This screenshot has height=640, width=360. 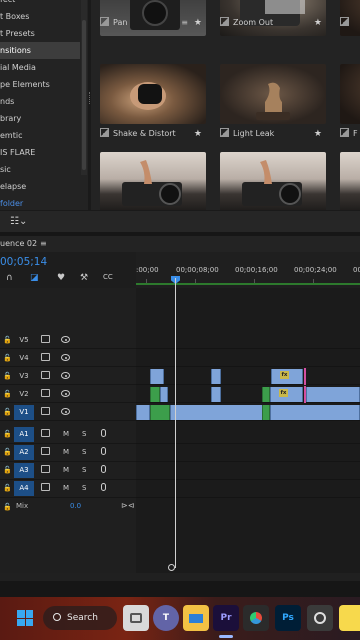 I want to click on premiere-pro-icon: Pr, so click(x=226, y=618).